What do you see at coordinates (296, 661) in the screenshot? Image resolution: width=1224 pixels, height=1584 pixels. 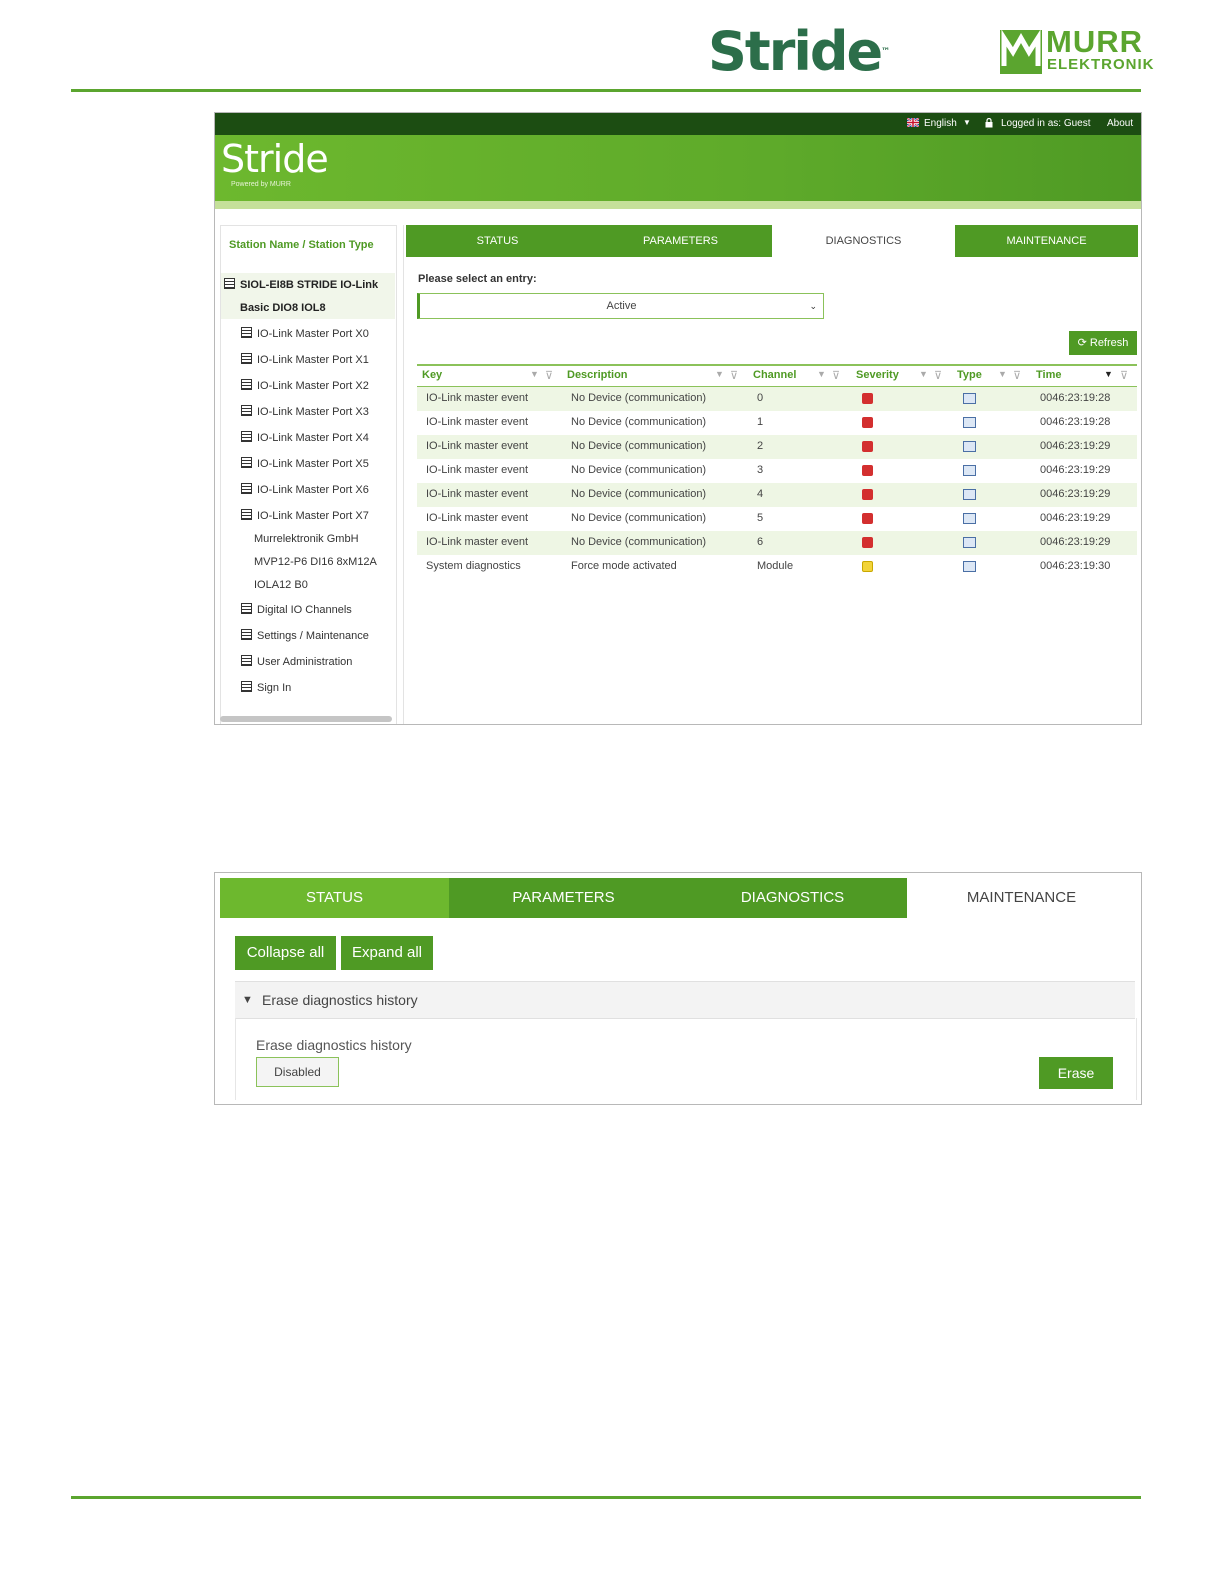 I see `sidebar-item-user-admin: User Administration` at bounding box center [296, 661].